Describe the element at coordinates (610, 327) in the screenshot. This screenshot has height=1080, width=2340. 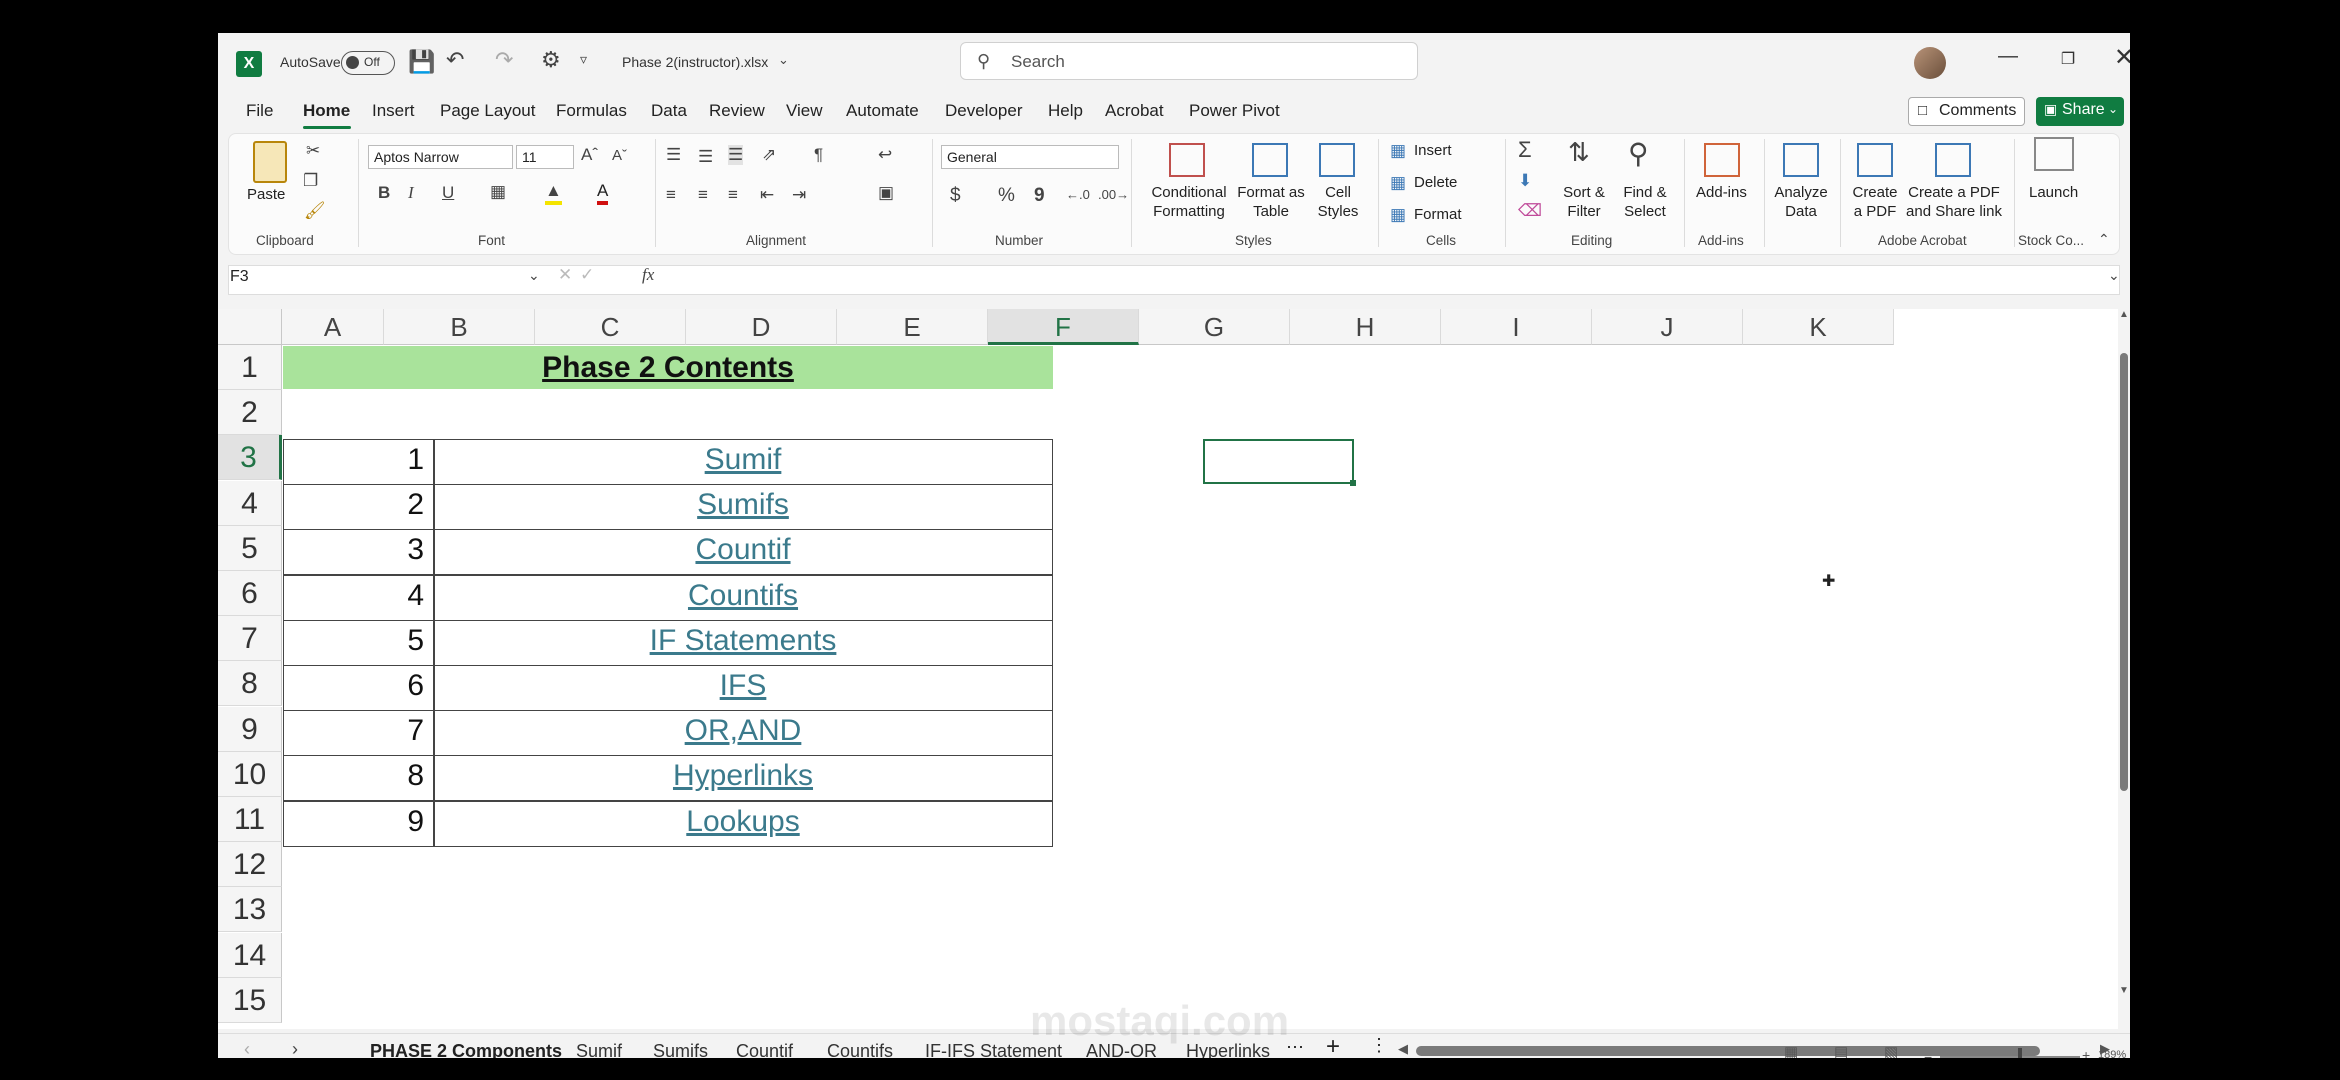
I see `column-header-c: C` at that location.